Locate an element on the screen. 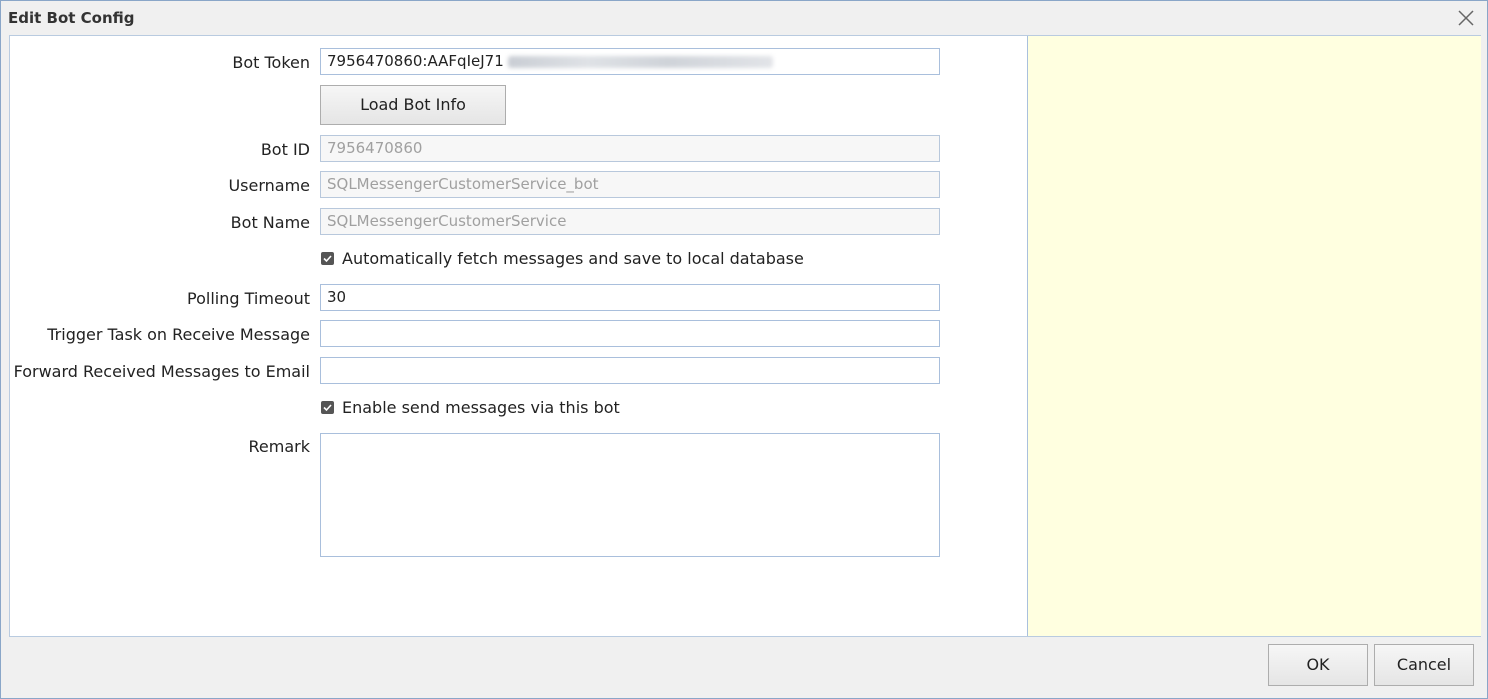 This screenshot has height=699, width=1488. dialog-footer: OK Cancel is located at coordinates (744, 667).